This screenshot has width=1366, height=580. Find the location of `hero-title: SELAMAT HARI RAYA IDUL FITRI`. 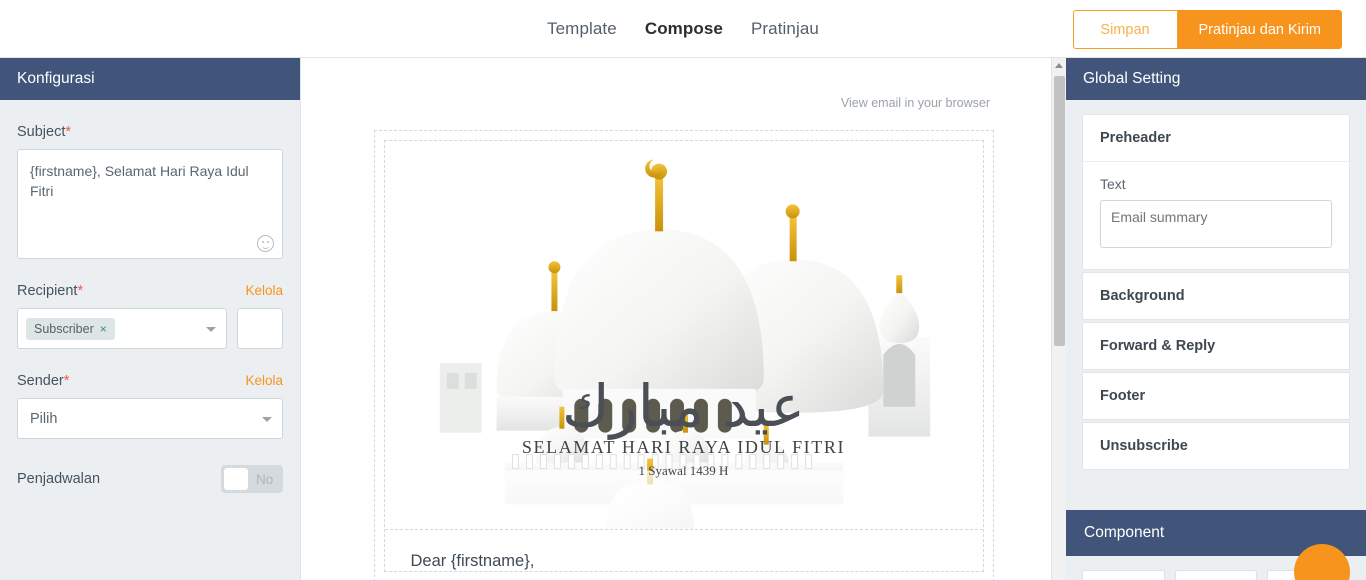

hero-title: SELAMAT HARI RAYA IDUL FITRI is located at coordinates (683, 447).